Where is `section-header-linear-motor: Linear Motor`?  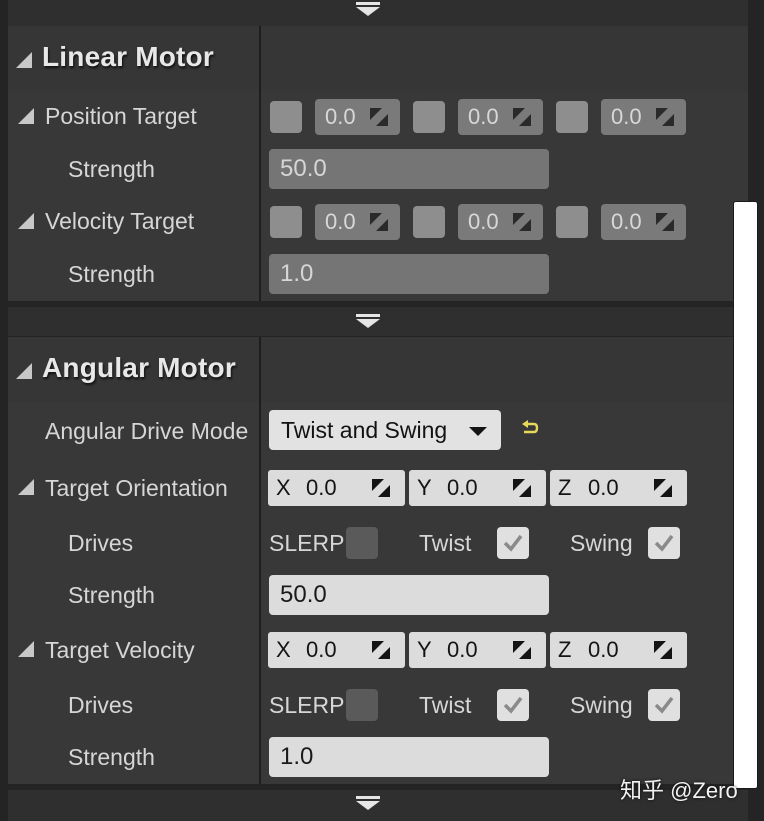 section-header-linear-motor: Linear Motor is located at coordinates (378, 58).